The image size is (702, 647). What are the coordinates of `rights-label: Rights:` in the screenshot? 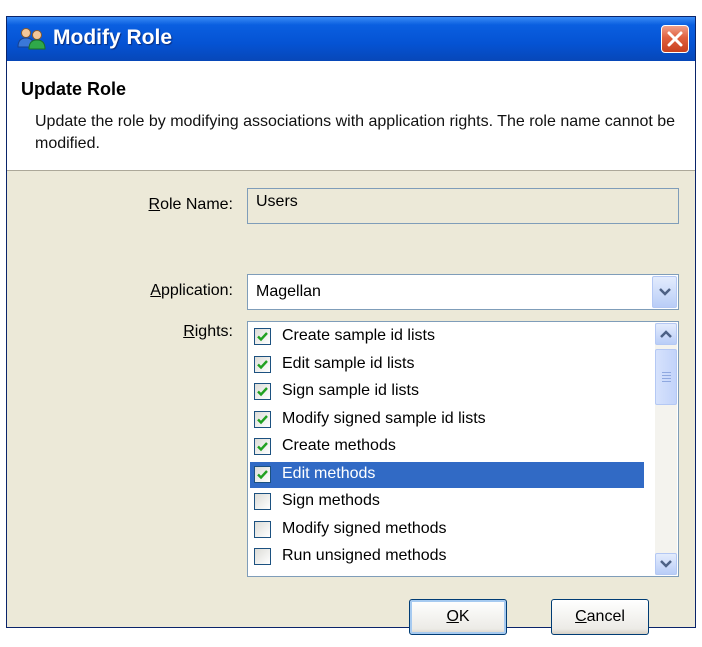 It's located at (208, 331).